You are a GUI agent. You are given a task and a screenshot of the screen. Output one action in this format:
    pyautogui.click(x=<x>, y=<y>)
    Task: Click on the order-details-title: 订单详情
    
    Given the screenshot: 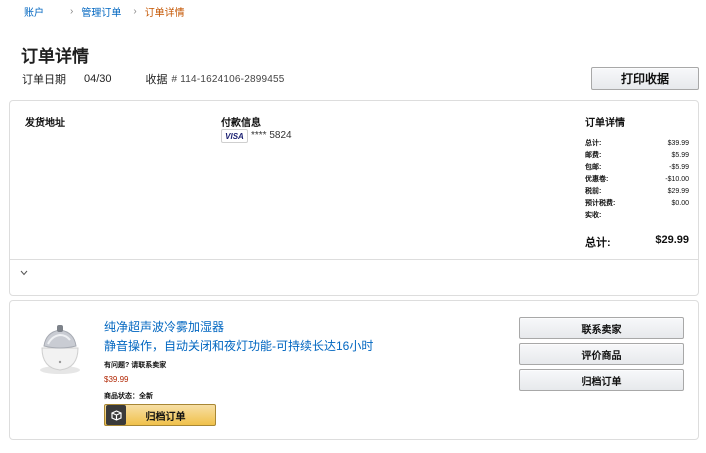 What is the action you would take?
    pyautogui.click(x=605, y=123)
    